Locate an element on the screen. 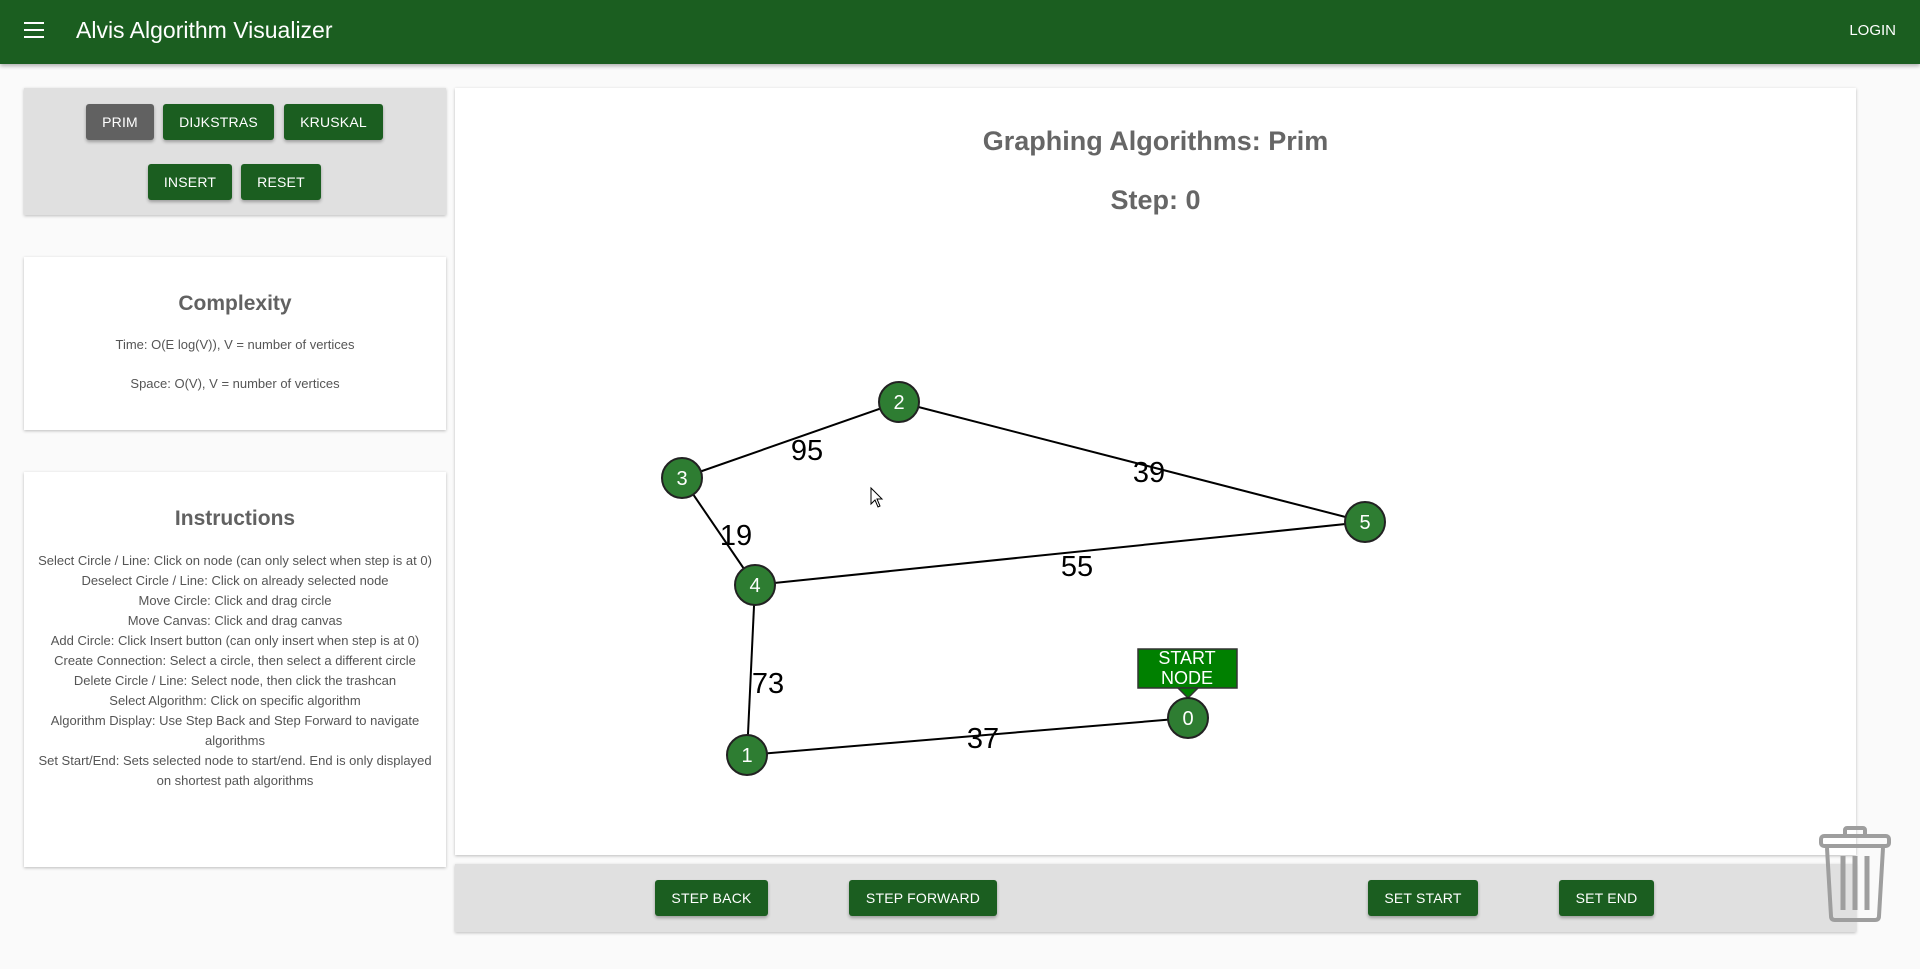 The height and width of the screenshot is (969, 1920). edge-weight: 37 is located at coordinates (983, 739).